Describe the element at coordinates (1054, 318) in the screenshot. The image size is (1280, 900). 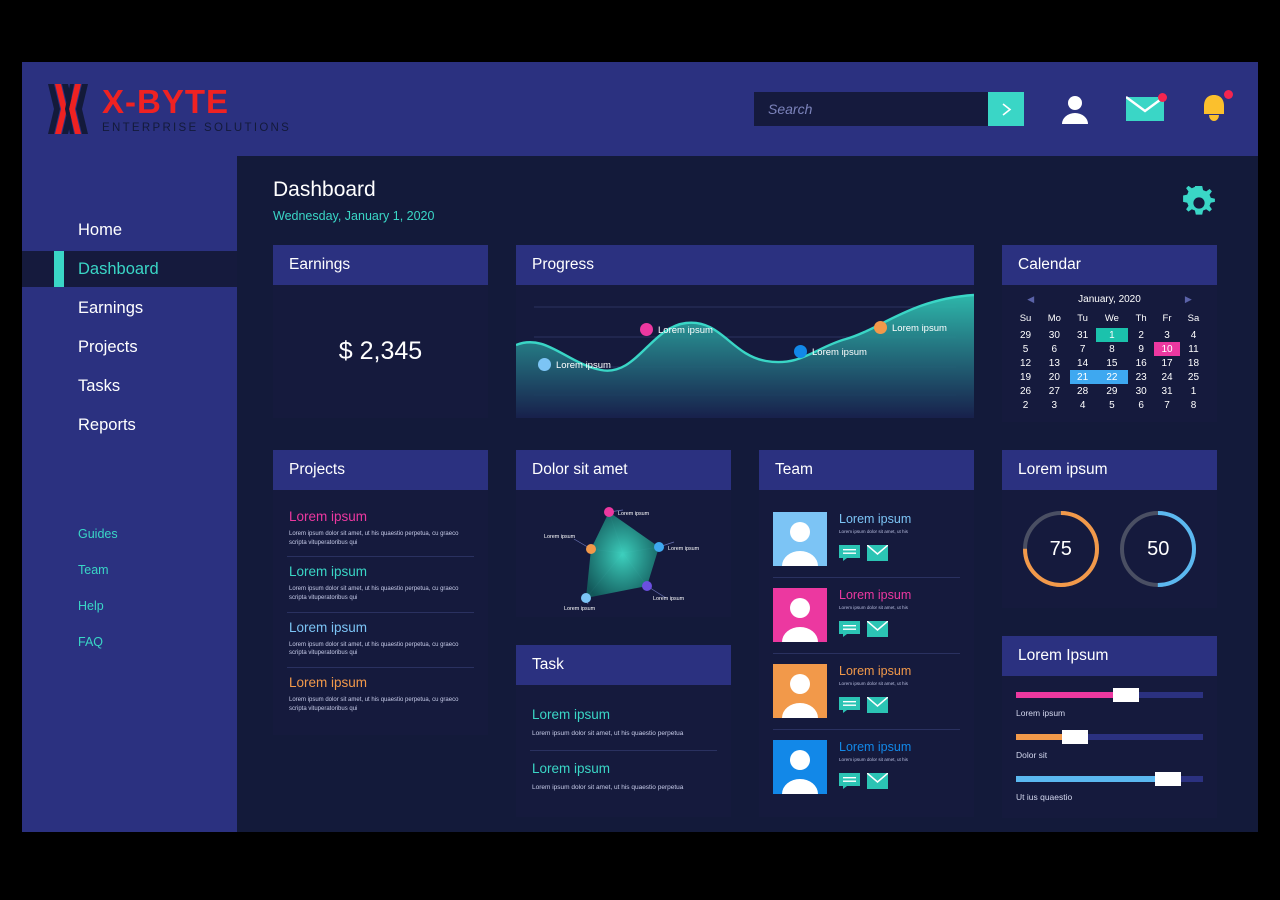
I see `calendar-weekday: Mo` at that location.